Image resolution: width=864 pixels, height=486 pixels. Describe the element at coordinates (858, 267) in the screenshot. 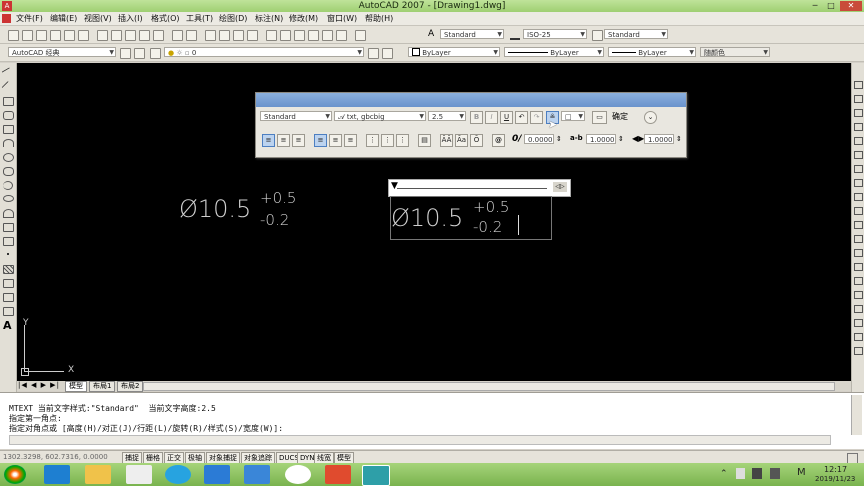

I see `chamfer-icon` at that location.